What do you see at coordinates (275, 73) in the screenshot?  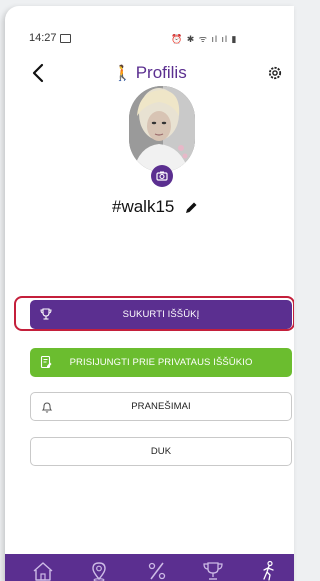 I see `gear-icon` at bounding box center [275, 73].